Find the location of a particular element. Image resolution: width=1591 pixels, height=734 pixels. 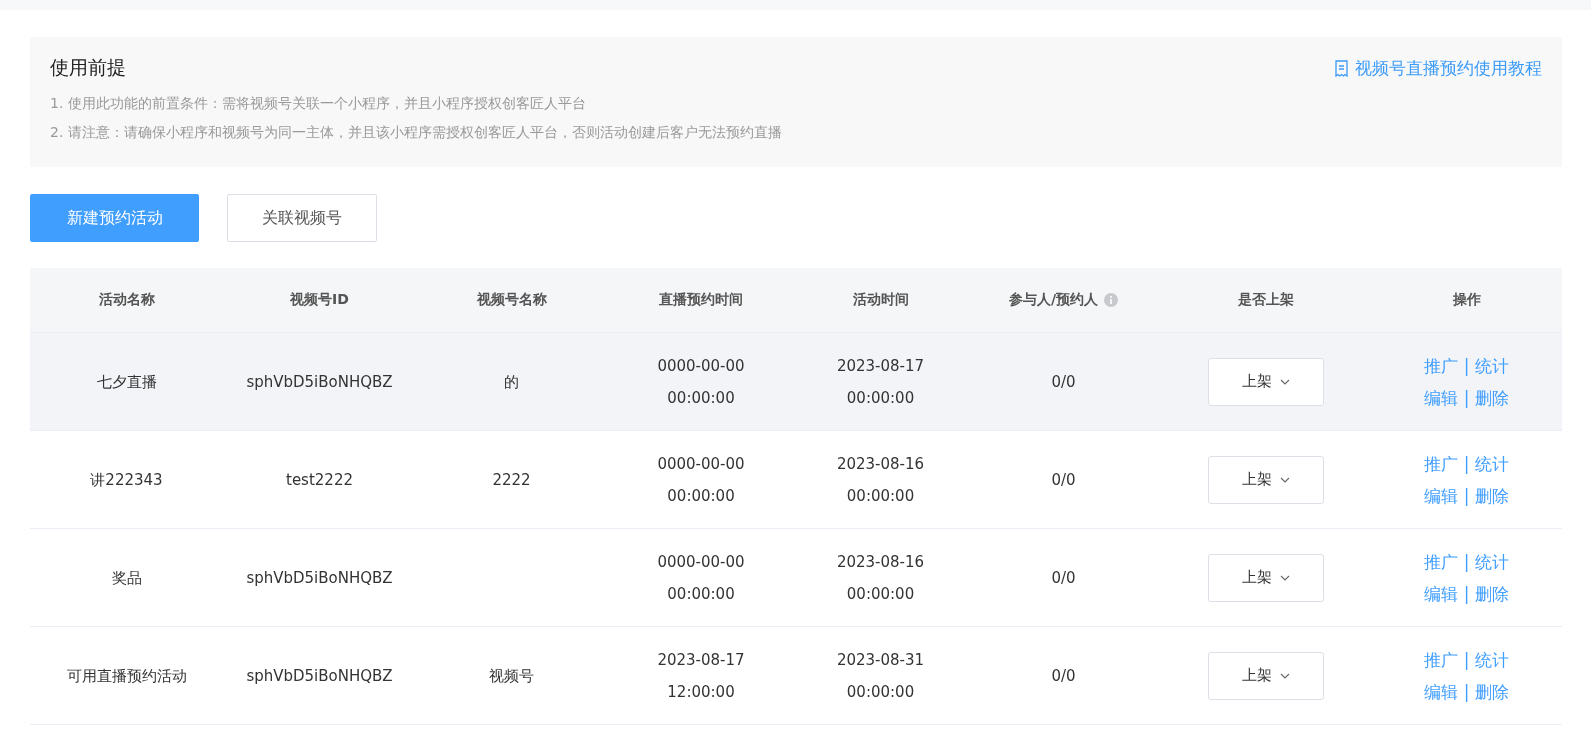

table-cell-text: 12:00:00 is located at coordinates (701, 692).